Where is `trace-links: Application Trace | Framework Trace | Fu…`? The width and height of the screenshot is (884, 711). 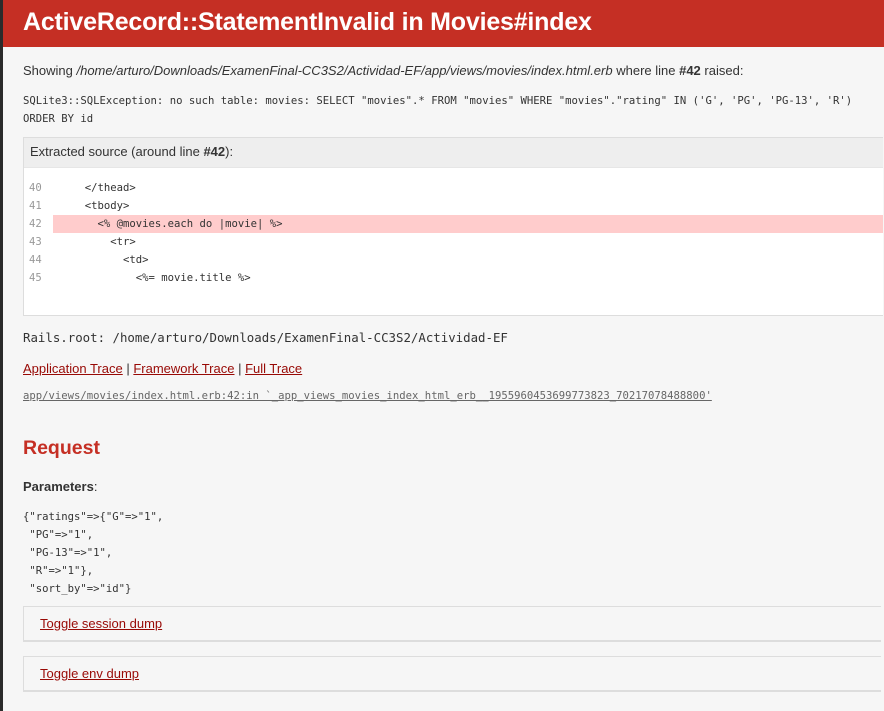
trace-links: Application Trace | Framework Trace | Fu… is located at coordinates (453, 369).